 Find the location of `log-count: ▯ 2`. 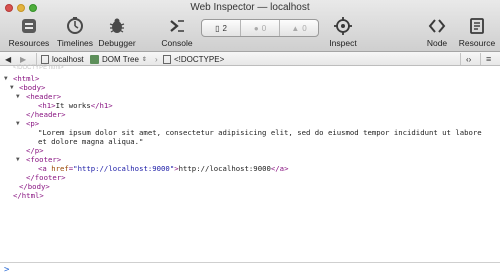

log-count: ▯ 2 is located at coordinates (221, 28).